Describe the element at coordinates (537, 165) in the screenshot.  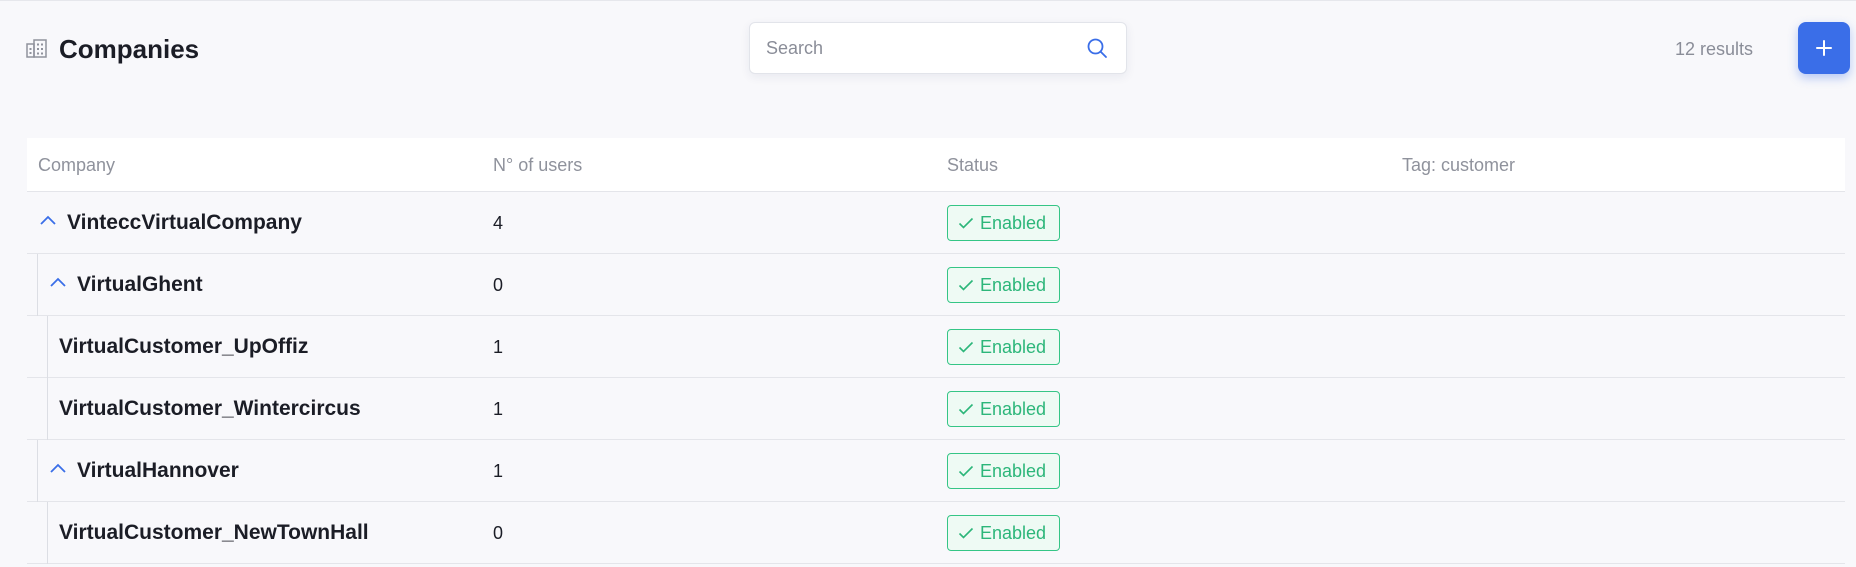
I see `column-header-users: N° of users` at that location.